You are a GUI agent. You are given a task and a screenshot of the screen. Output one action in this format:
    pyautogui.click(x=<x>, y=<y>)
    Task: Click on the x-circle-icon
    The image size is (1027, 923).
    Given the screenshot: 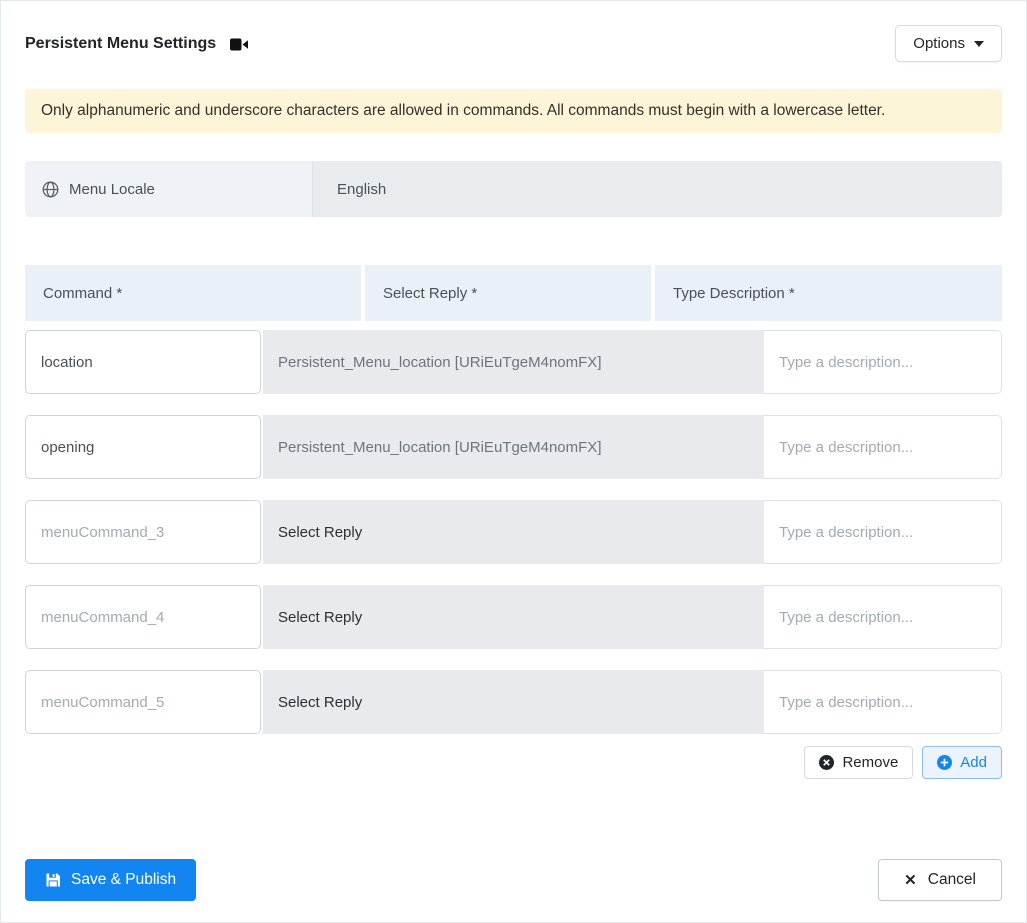 What is the action you would take?
    pyautogui.click(x=827, y=762)
    